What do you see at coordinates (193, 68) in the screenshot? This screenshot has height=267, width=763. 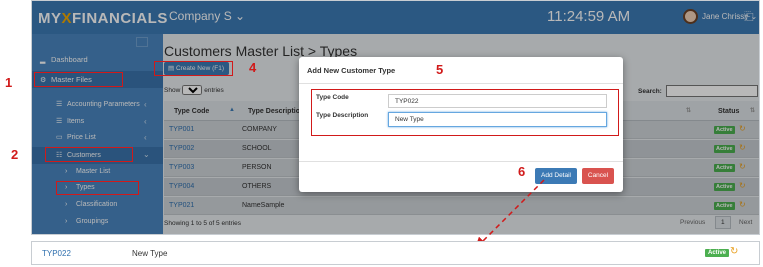 I see `annotation-box-create-new` at bounding box center [193, 68].